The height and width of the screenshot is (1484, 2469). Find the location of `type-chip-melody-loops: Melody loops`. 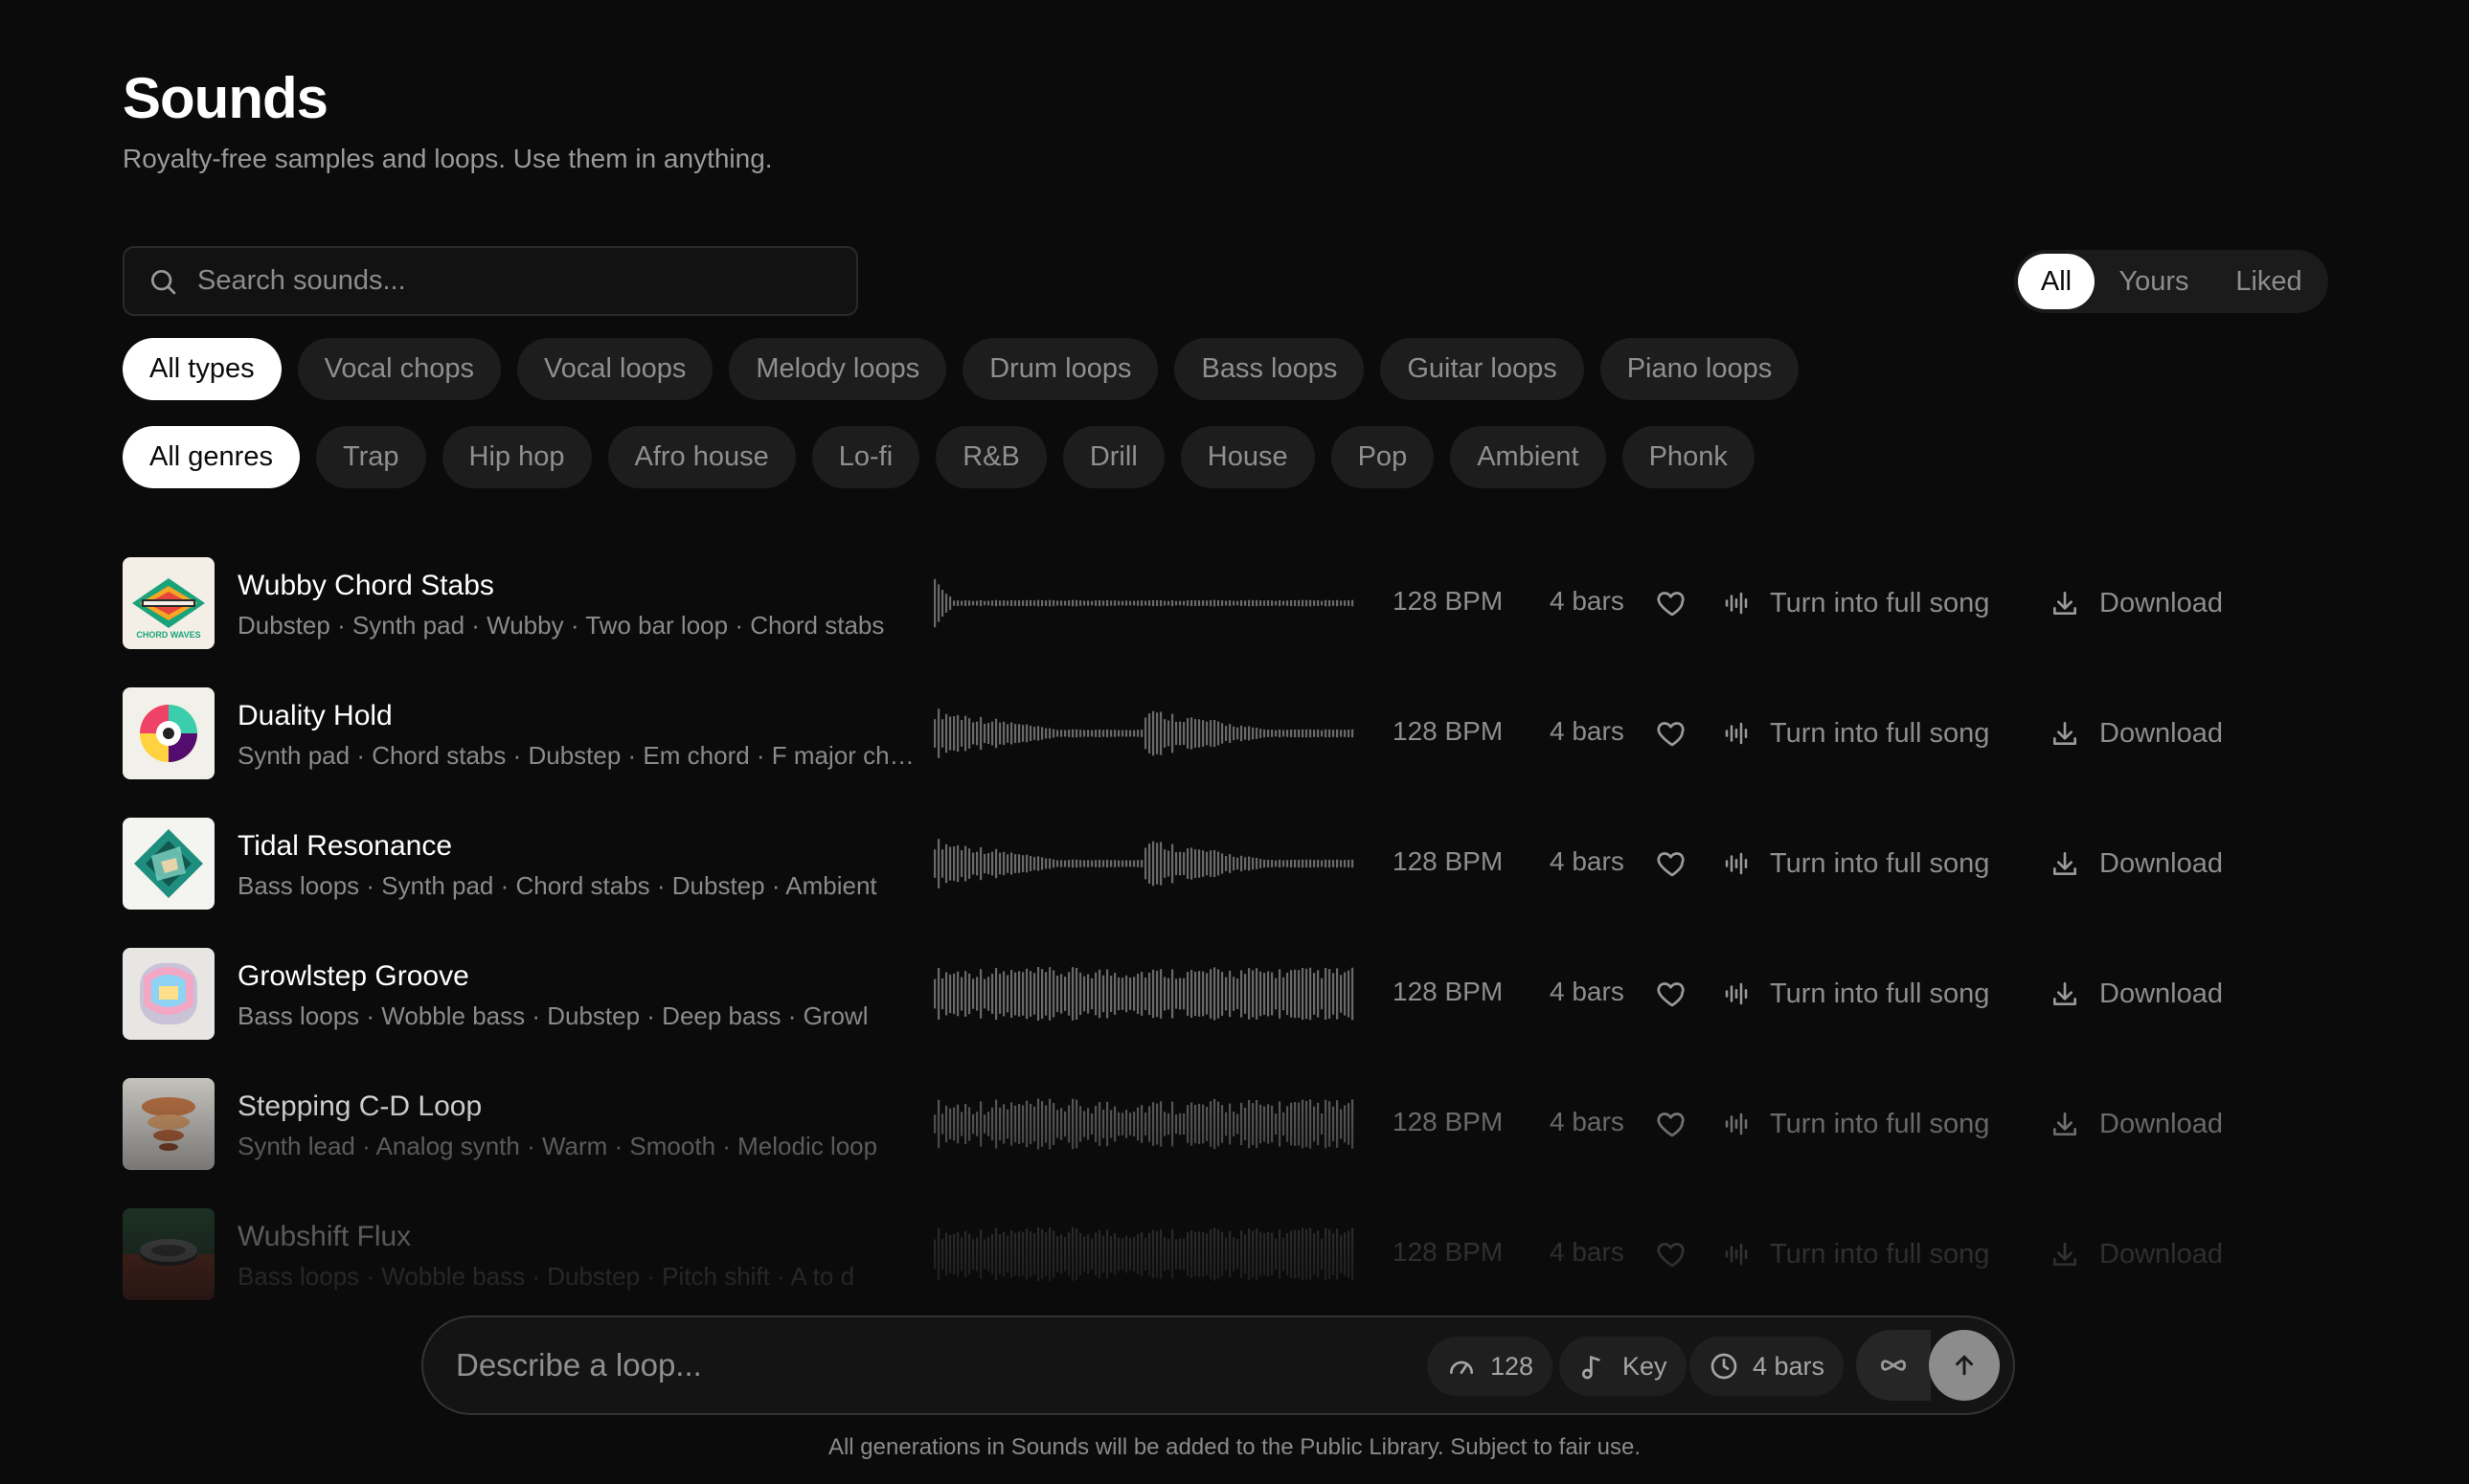

type-chip-melody-loops: Melody loops is located at coordinates (838, 369).